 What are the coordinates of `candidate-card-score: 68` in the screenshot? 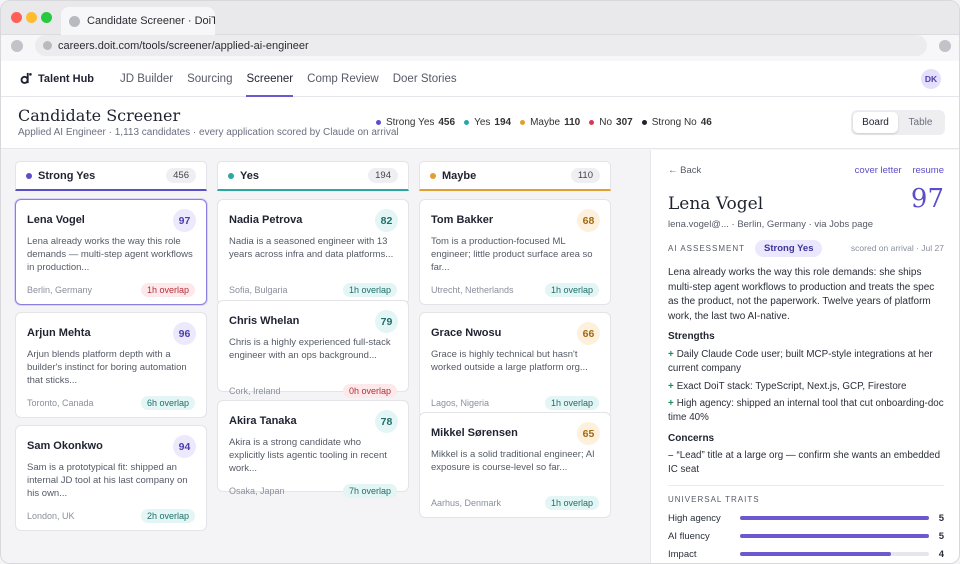 It's located at (588, 220).